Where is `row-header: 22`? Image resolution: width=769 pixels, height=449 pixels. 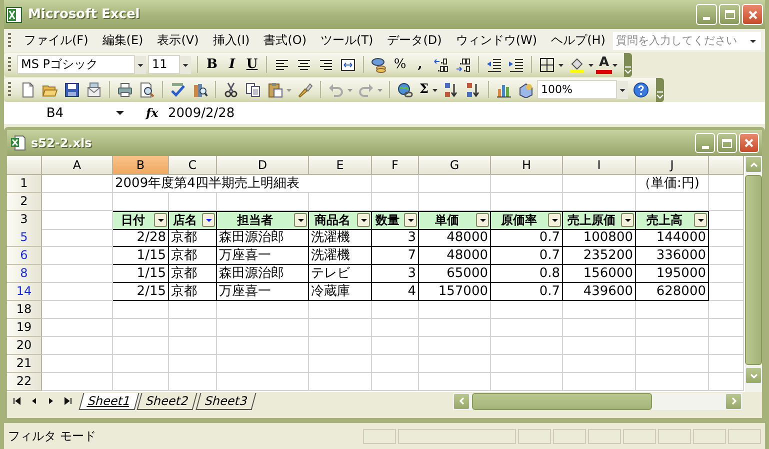 row-header: 22 is located at coordinates (24, 382).